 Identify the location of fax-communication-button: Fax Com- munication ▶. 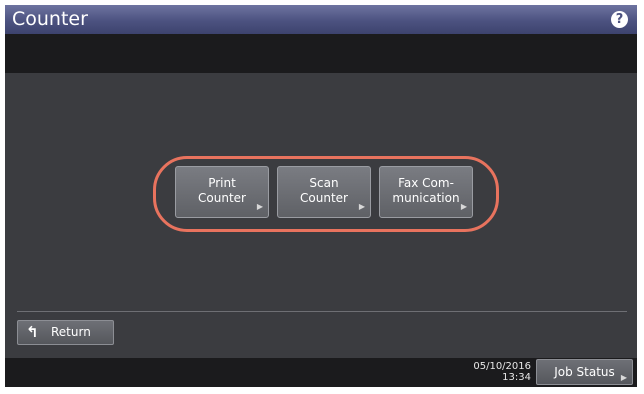
(426, 192).